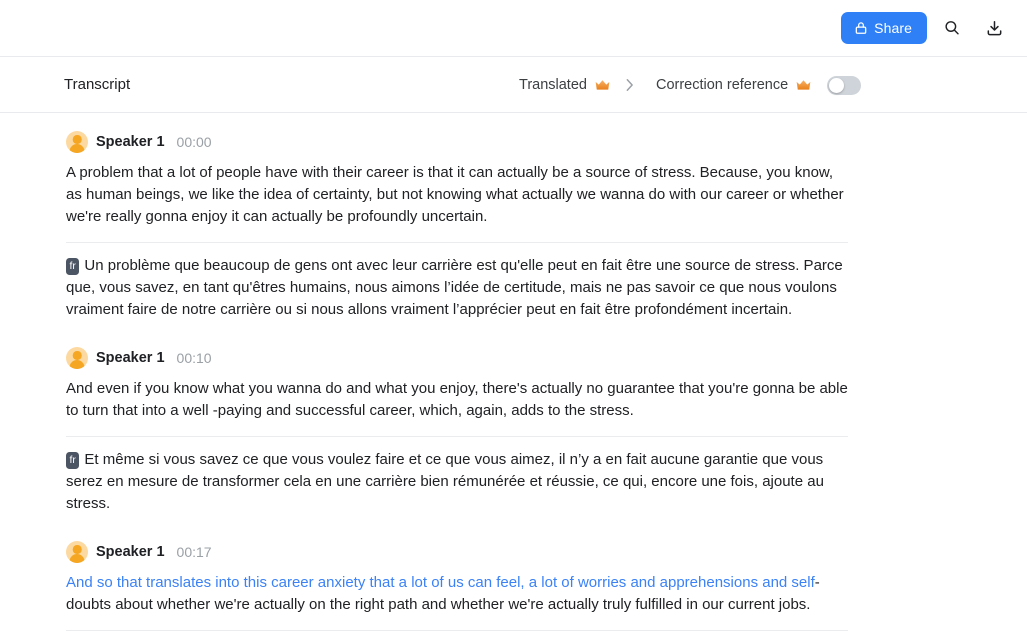 Image resolution: width=1027 pixels, height=637 pixels. I want to click on correction-reference-control: Correction reference, so click(758, 85).